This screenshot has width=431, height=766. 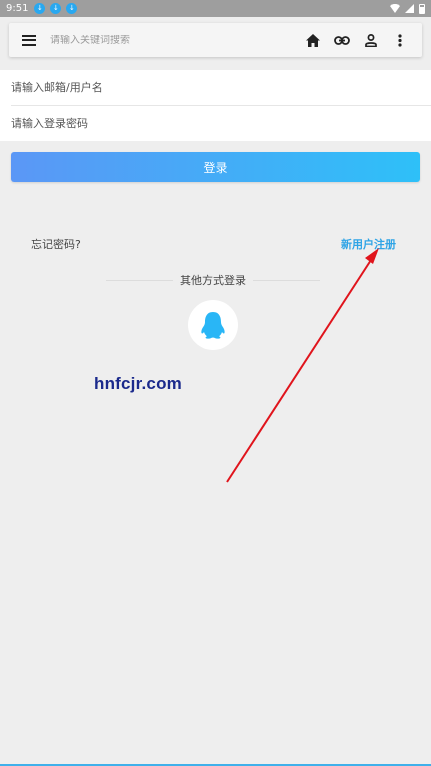 What do you see at coordinates (17, 8) in the screenshot?
I see `status-time: 9:51` at bounding box center [17, 8].